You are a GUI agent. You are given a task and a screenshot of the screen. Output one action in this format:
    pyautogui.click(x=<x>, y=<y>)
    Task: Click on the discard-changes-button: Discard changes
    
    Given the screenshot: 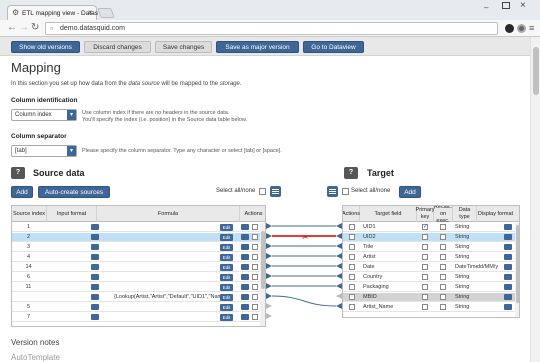 What is the action you would take?
    pyautogui.click(x=117, y=47)
    